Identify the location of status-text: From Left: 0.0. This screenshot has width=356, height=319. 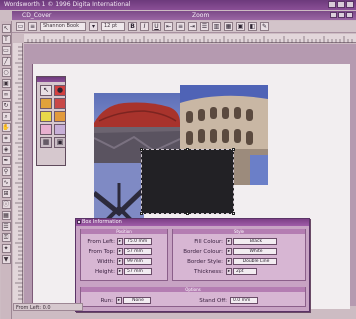
(33, 308).